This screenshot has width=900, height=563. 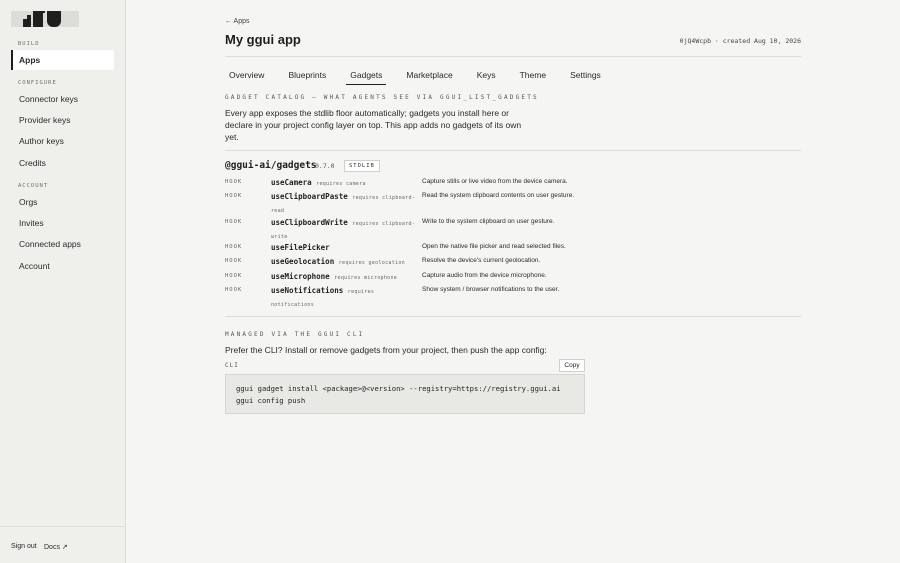 I want to click on gadget-name: useGeolocation, so click(x=303, y=261).